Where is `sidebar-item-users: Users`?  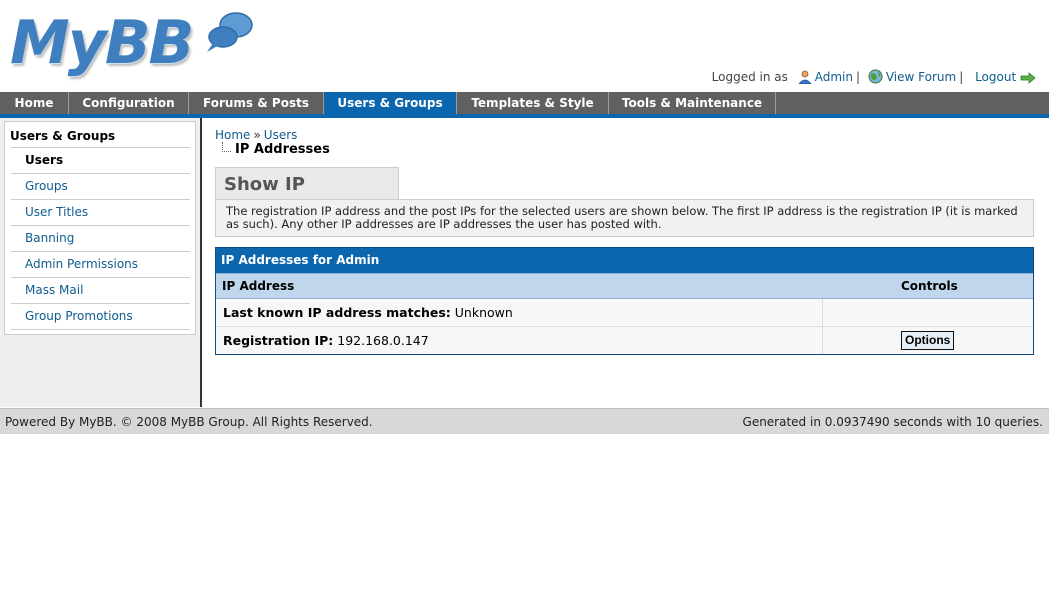 sidebar-item-users: Users is located at coordinates (100, 161).